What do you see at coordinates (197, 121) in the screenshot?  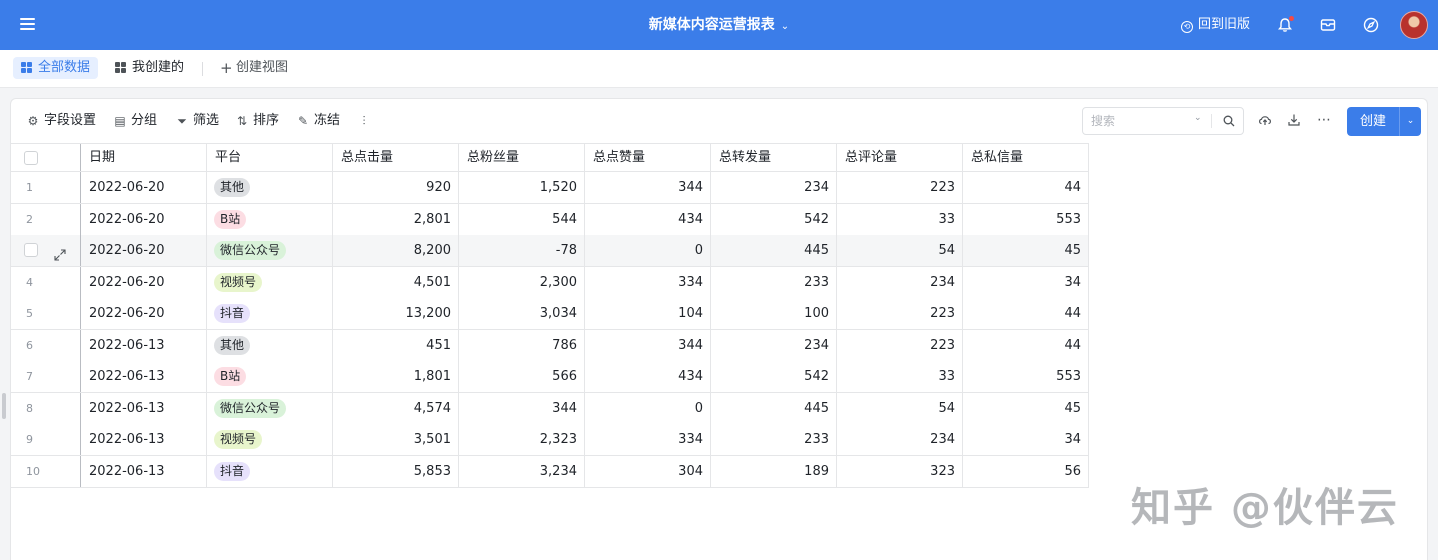 I see `filter-button: ⏷ 筛选` at bounding box center [197, 121].